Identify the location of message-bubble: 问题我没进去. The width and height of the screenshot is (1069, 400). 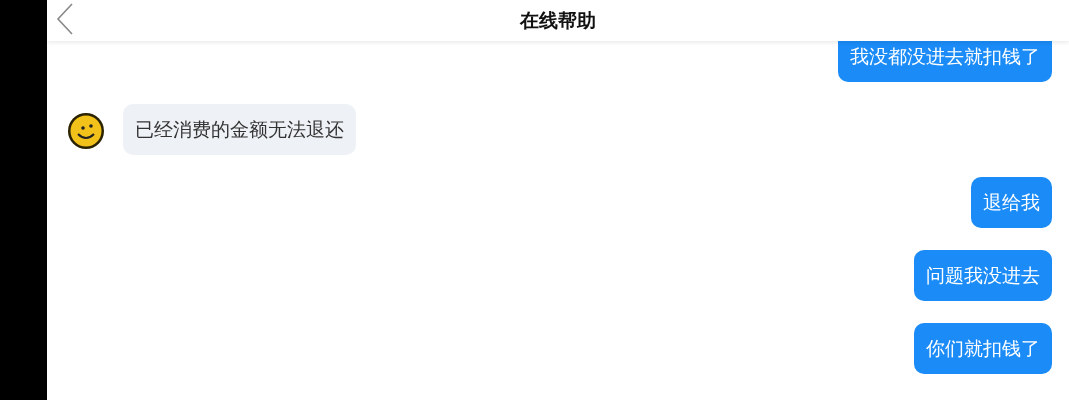
(983, 275).